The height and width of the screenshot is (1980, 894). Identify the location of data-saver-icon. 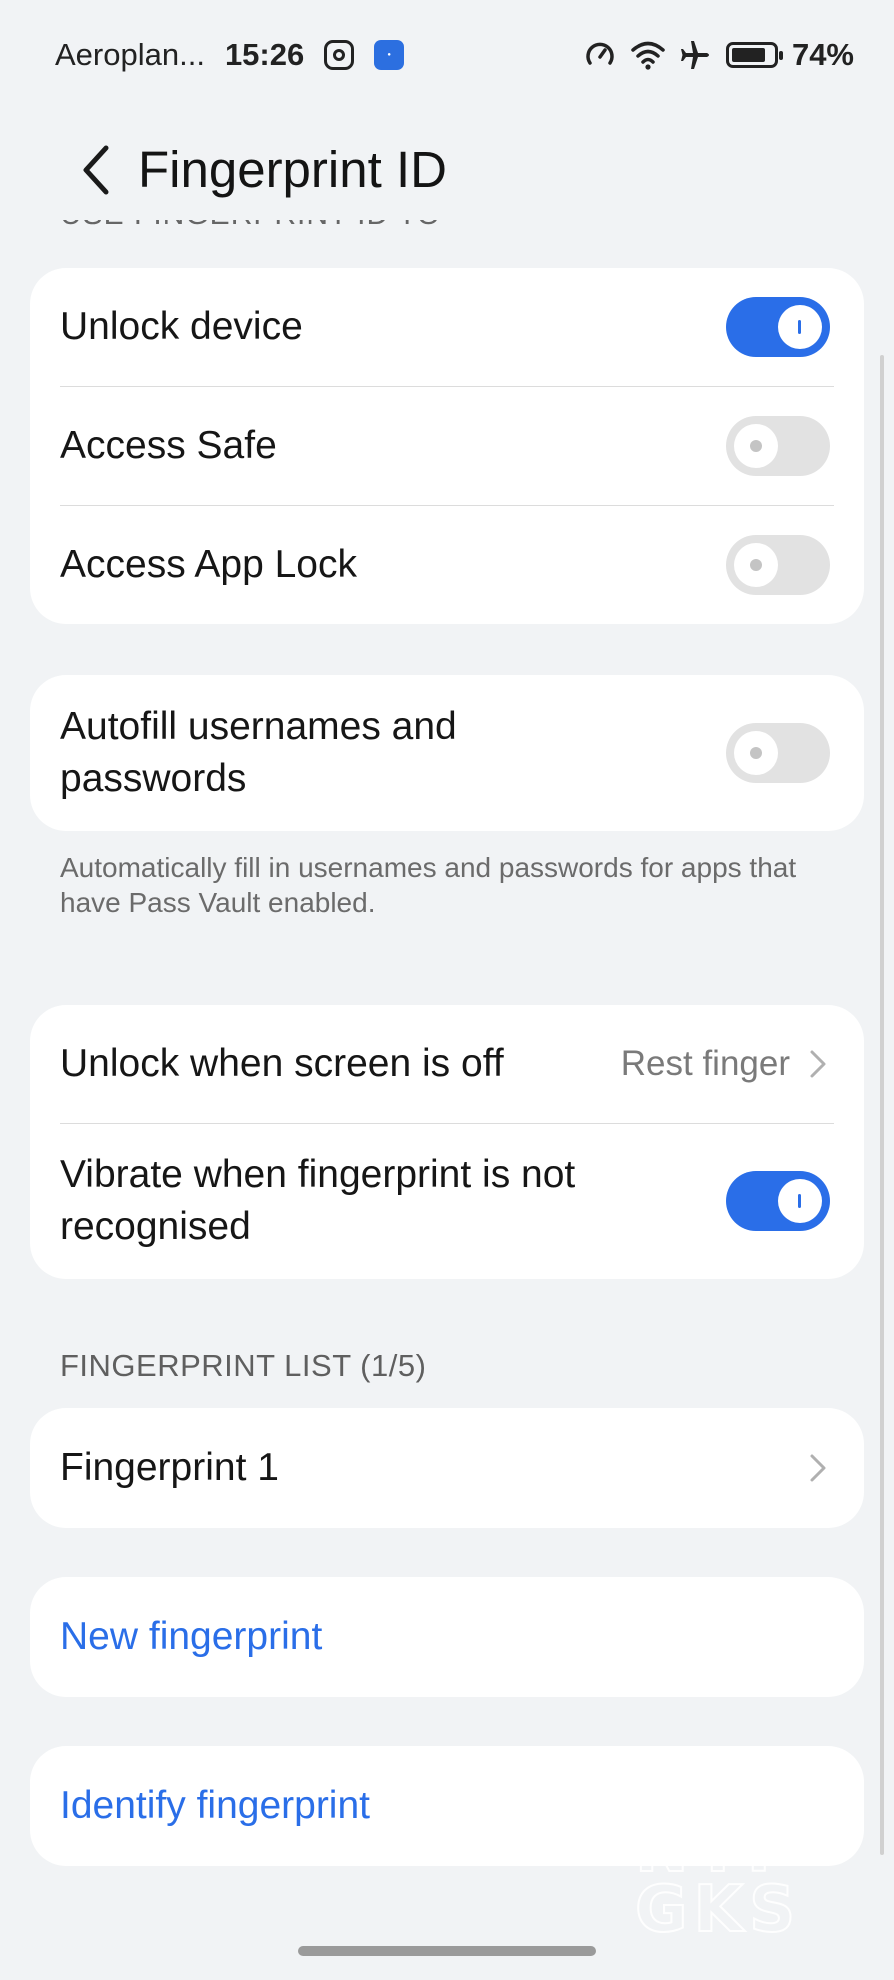
(600, 53).